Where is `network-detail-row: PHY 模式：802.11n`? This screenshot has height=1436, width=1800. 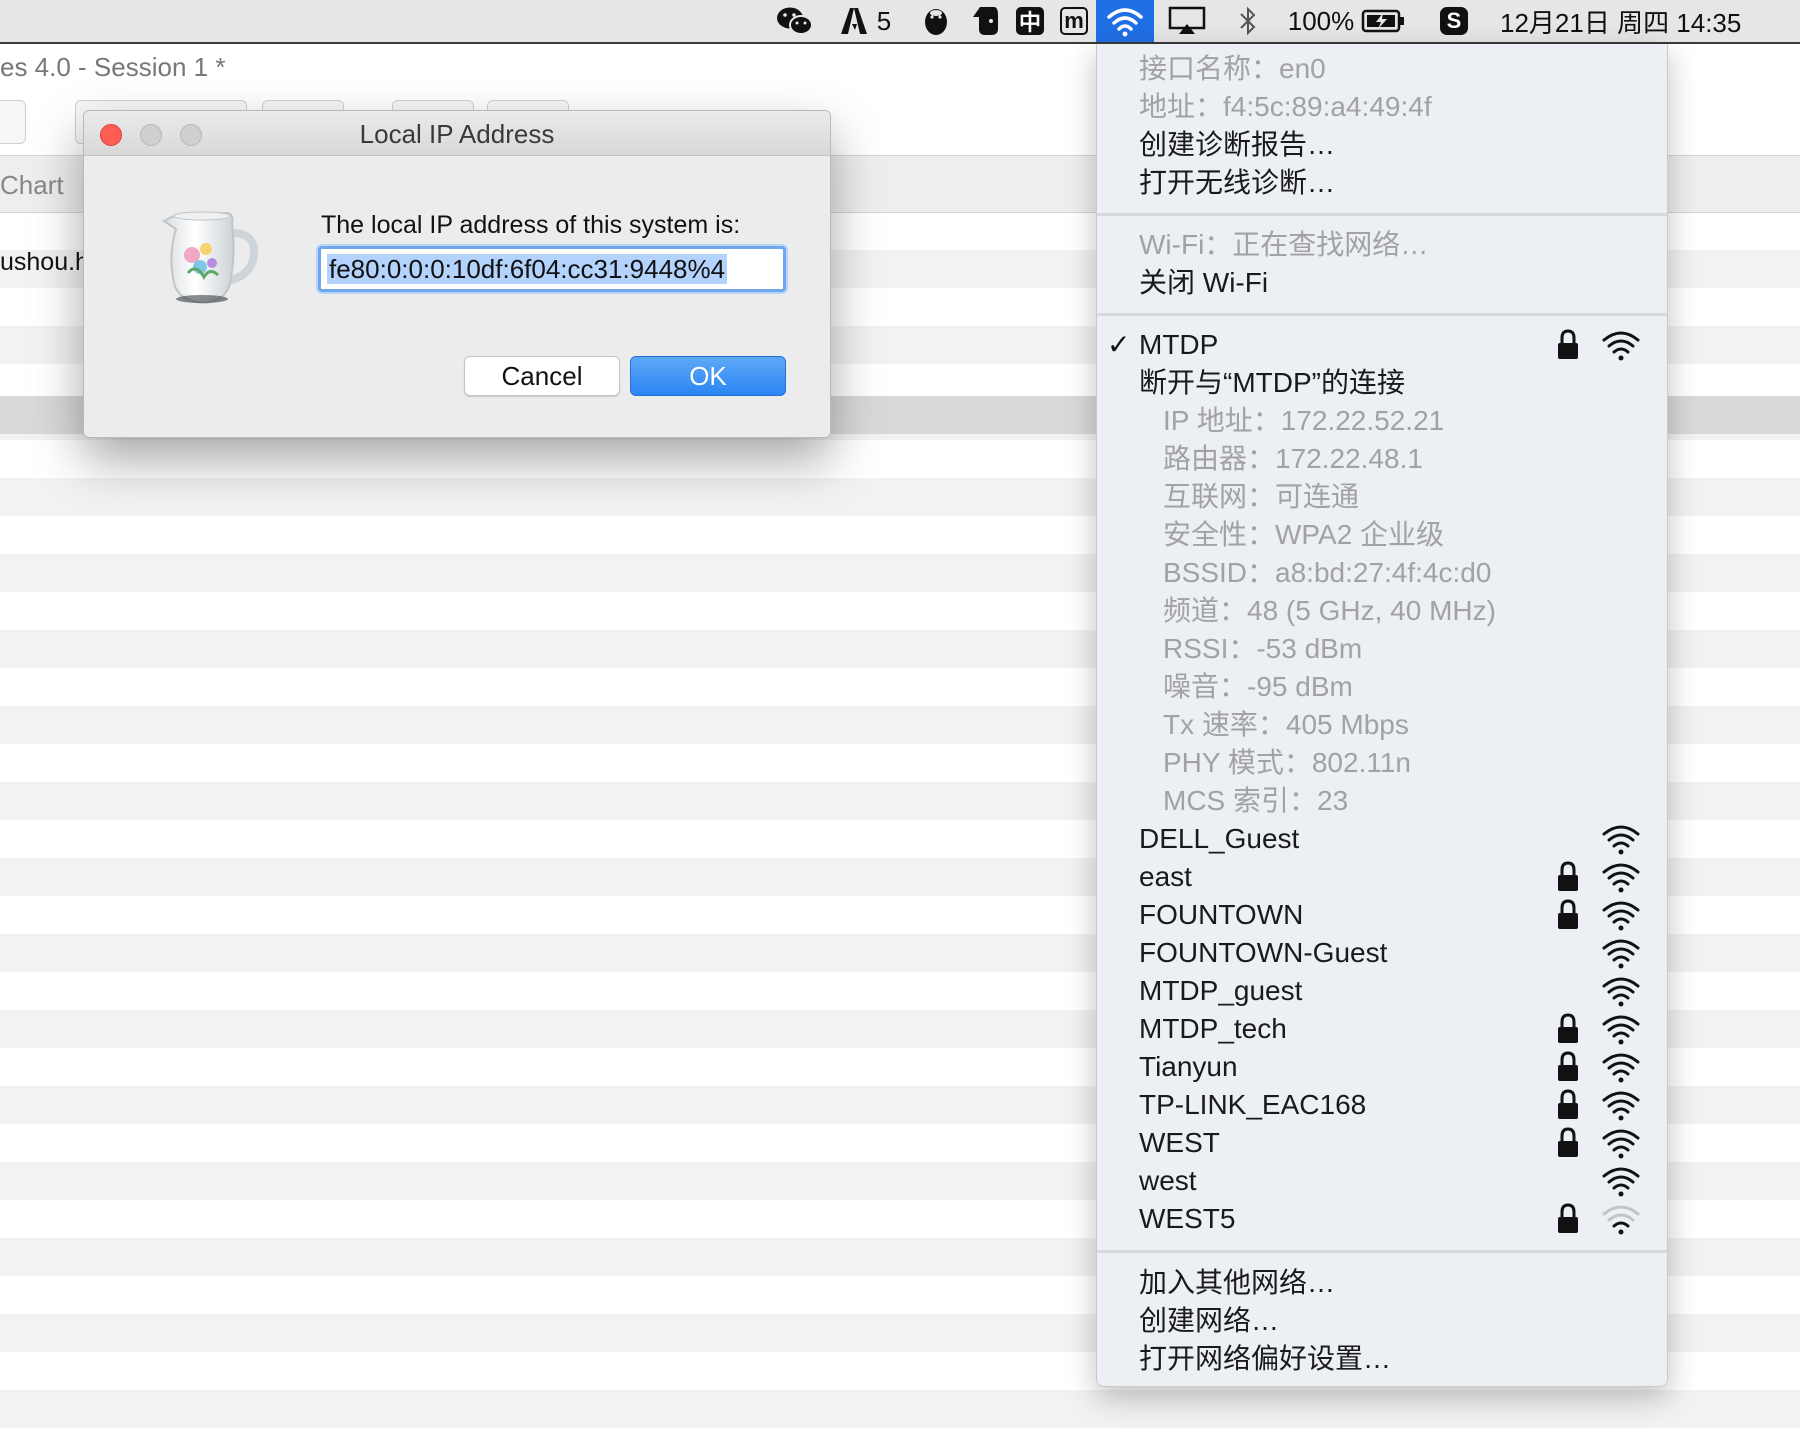 network-detail-row: PHY 模式：802.11n is located at coordinates (1287, 762).